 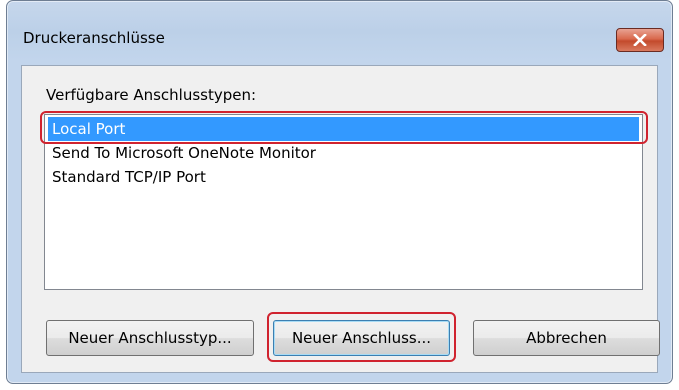 I want to click on close-x-icon, so click(x=640, y=40).